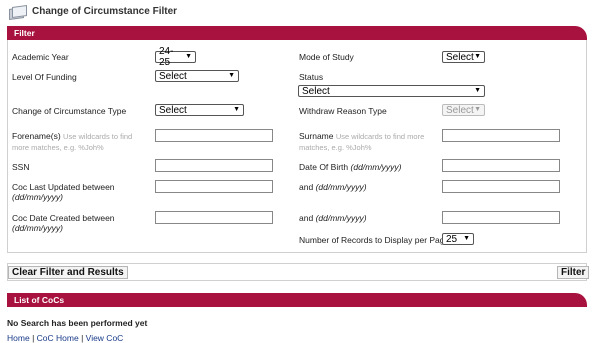 The image size is (602, 343). What do you see at coordinates (44, 77) in the screenshot?
I see `level-of-funding-label: Level Of Funding` at bounding box center [44, 77].